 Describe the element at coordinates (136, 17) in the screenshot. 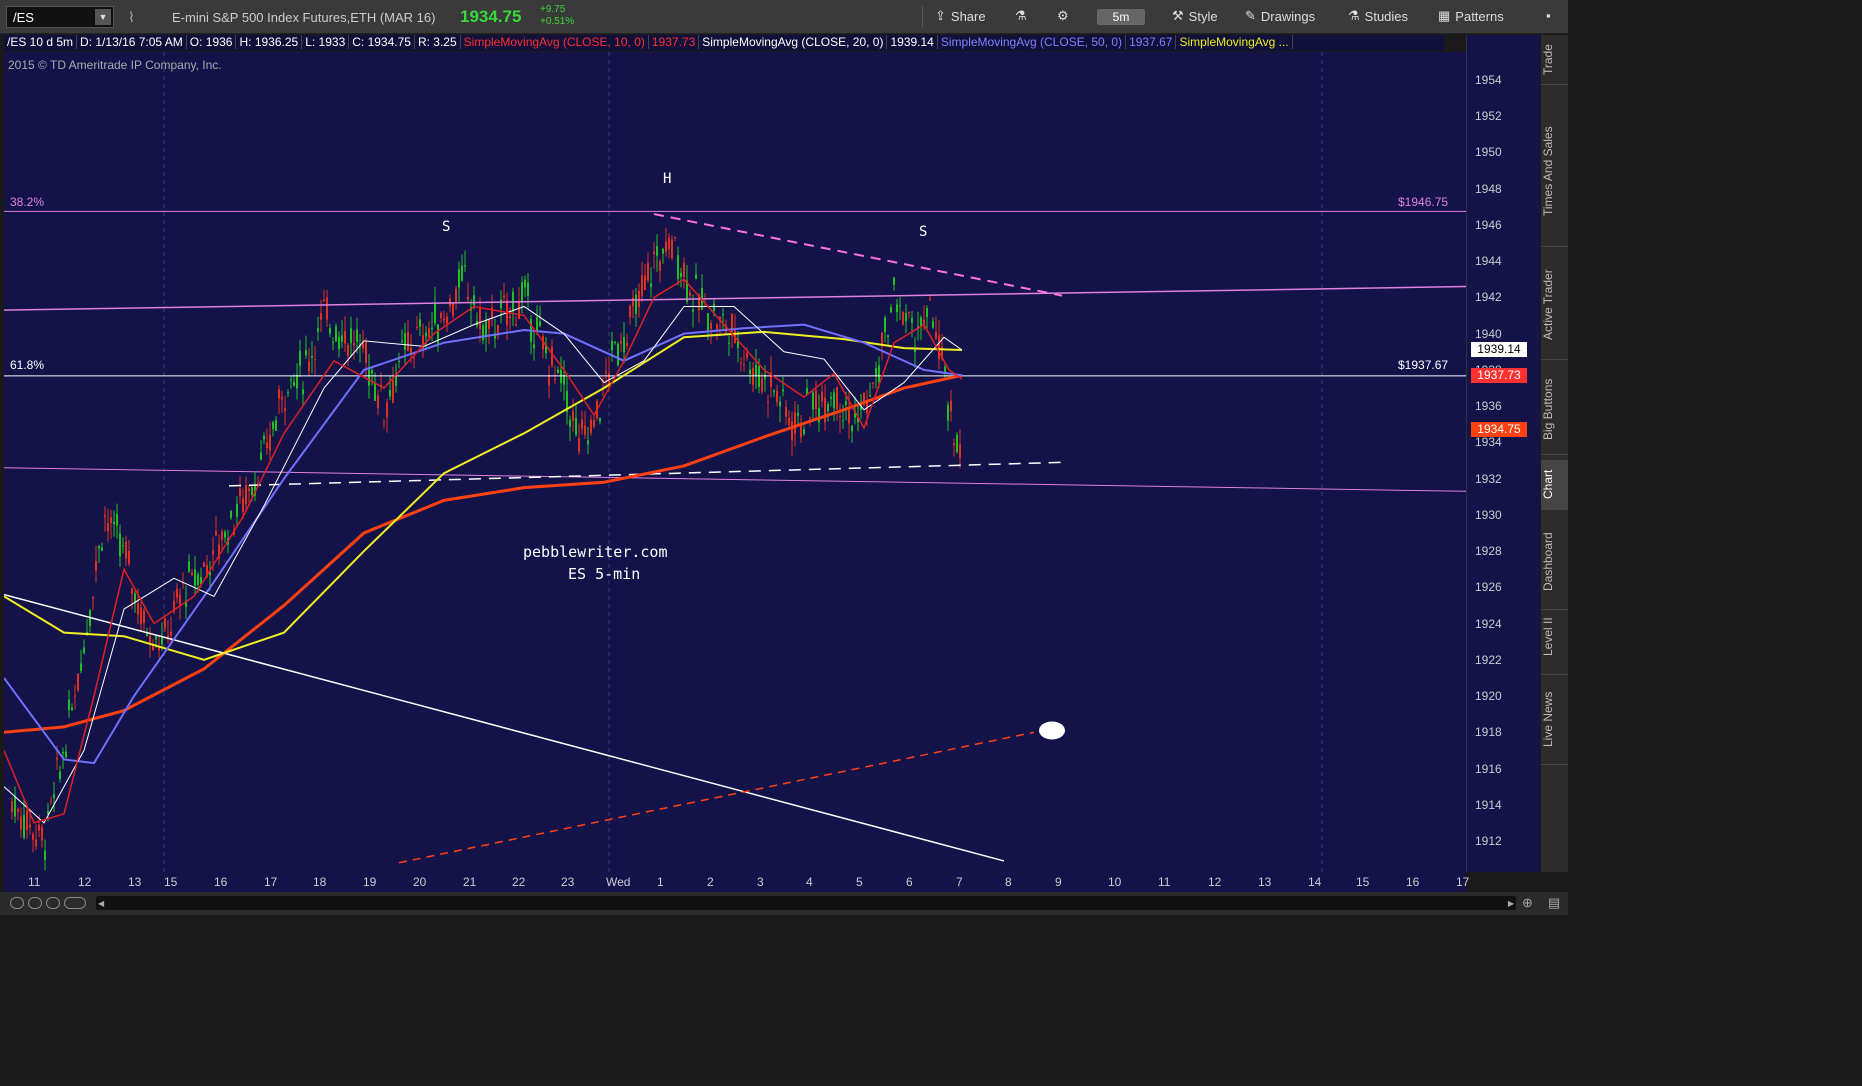

I see `link-icon: ⌇` at that location.